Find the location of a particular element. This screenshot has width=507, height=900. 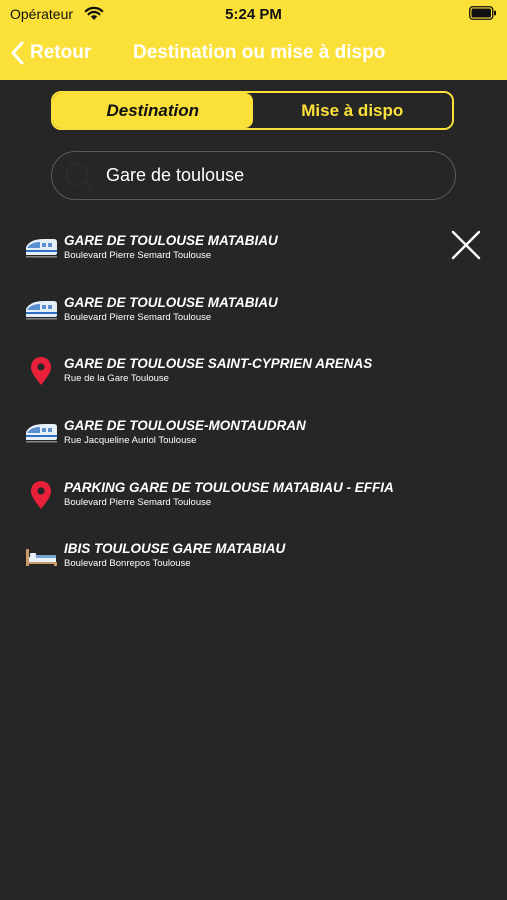

item-subtitle: Rue Jacqueline Auriol Toulouse is located at coordinates (130, 441).